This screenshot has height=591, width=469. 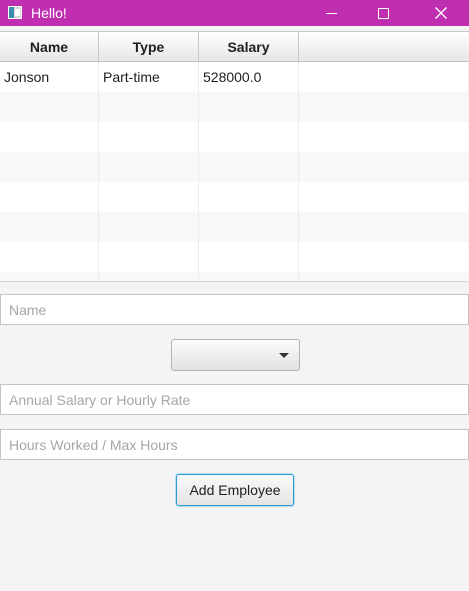 I want to click on cell-name: Jonson, so click(x=49, y=77).